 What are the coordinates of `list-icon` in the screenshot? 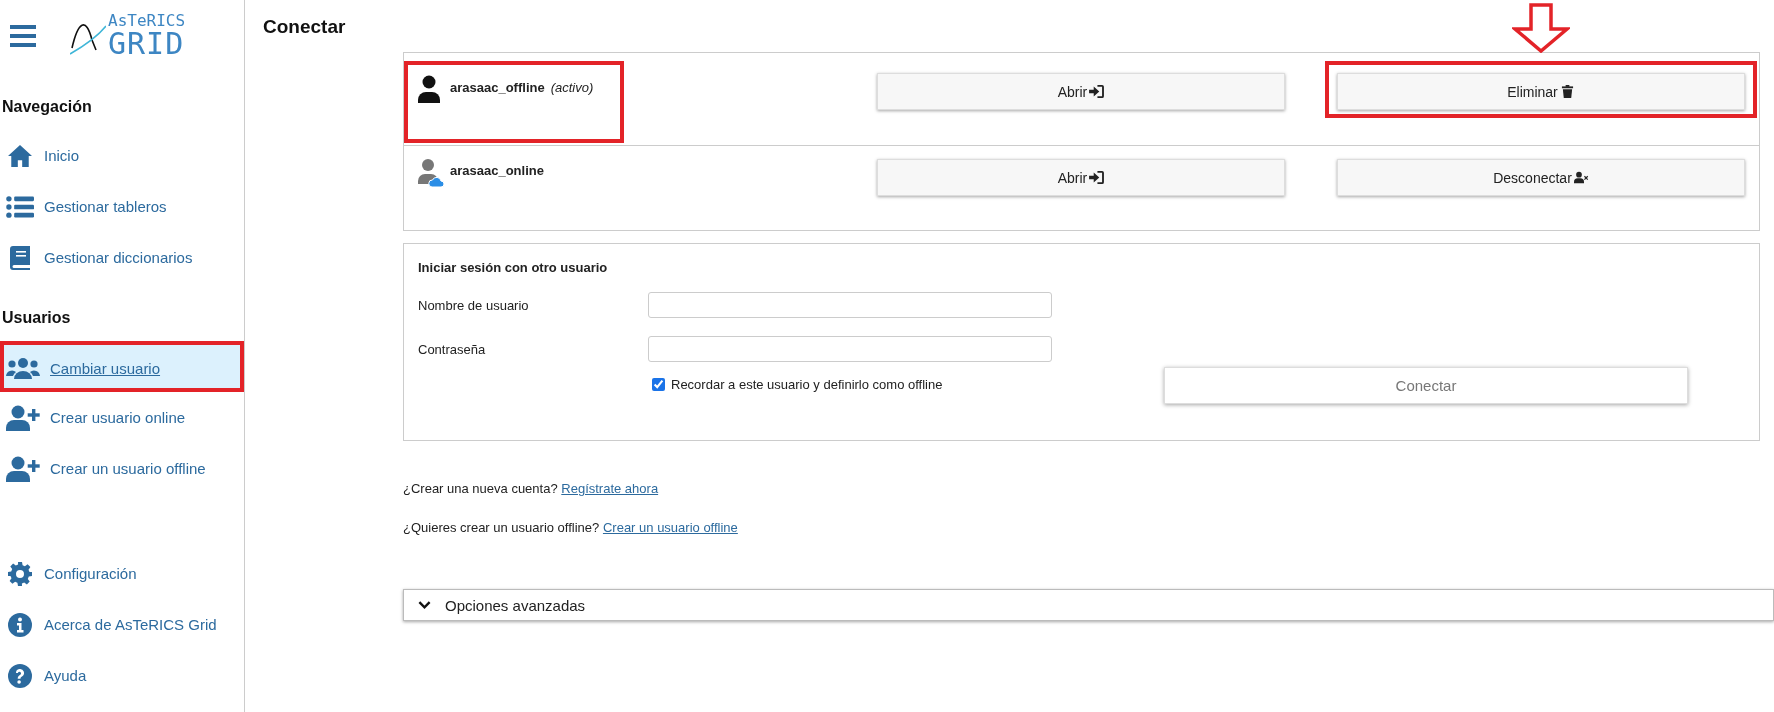 It's located at (20, 206).